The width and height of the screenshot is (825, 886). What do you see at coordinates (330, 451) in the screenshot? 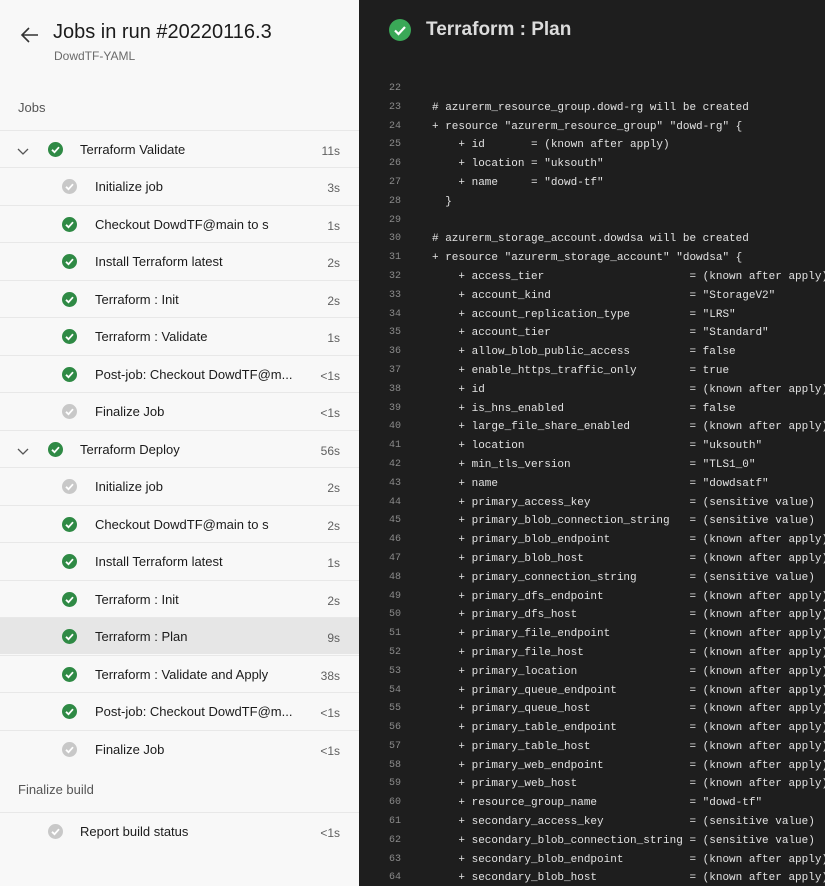
I see `row-duration: 56s` at bounding box center [330, 451].